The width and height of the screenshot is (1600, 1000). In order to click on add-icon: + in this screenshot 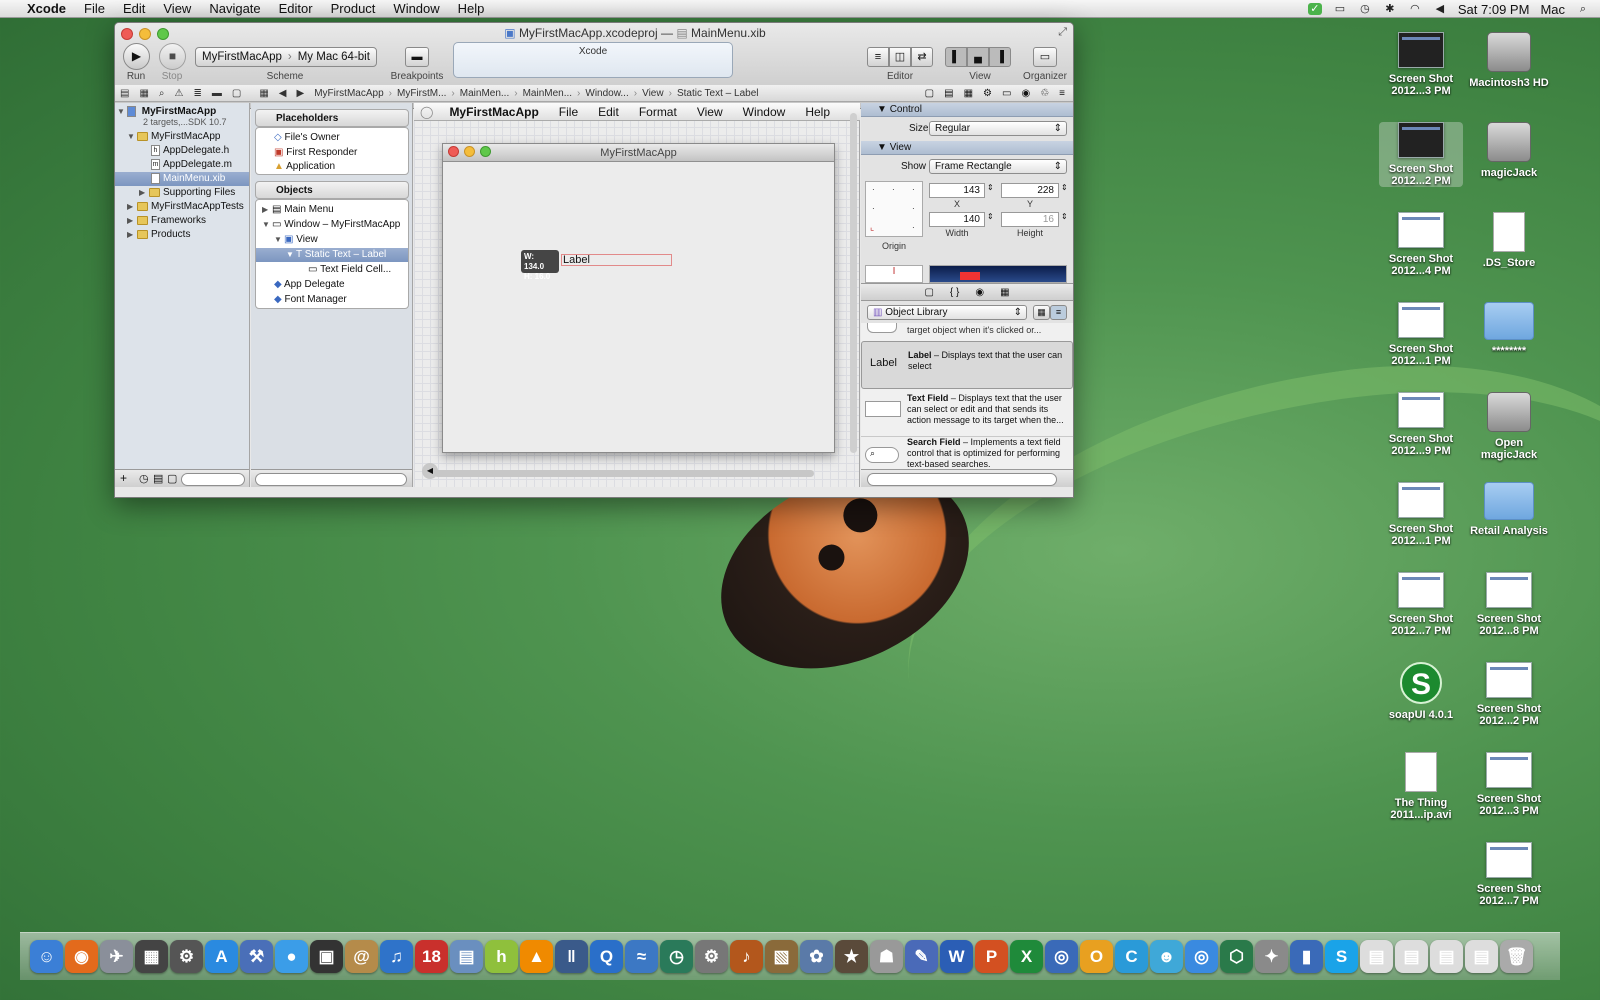, I will do `click(123, 478)`.